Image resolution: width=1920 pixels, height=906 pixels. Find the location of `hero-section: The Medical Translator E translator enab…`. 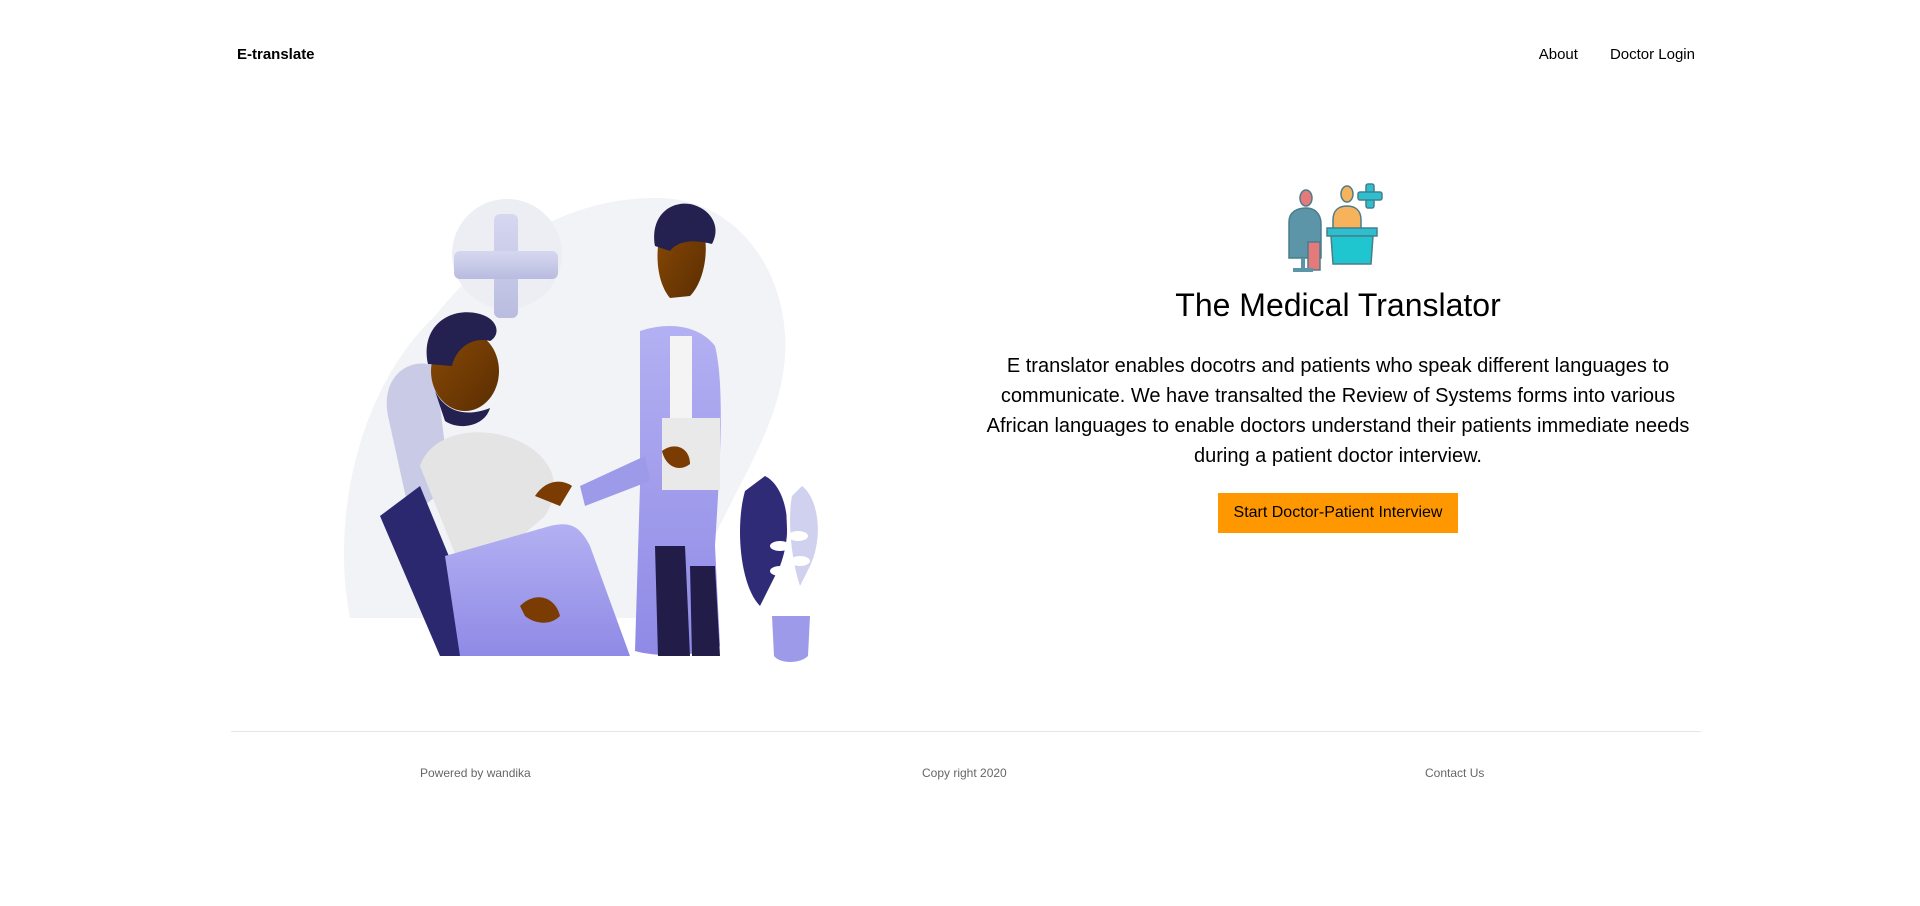

hero-section: The Medical Translator E translator enab… is located at coordinates (1338, 356).